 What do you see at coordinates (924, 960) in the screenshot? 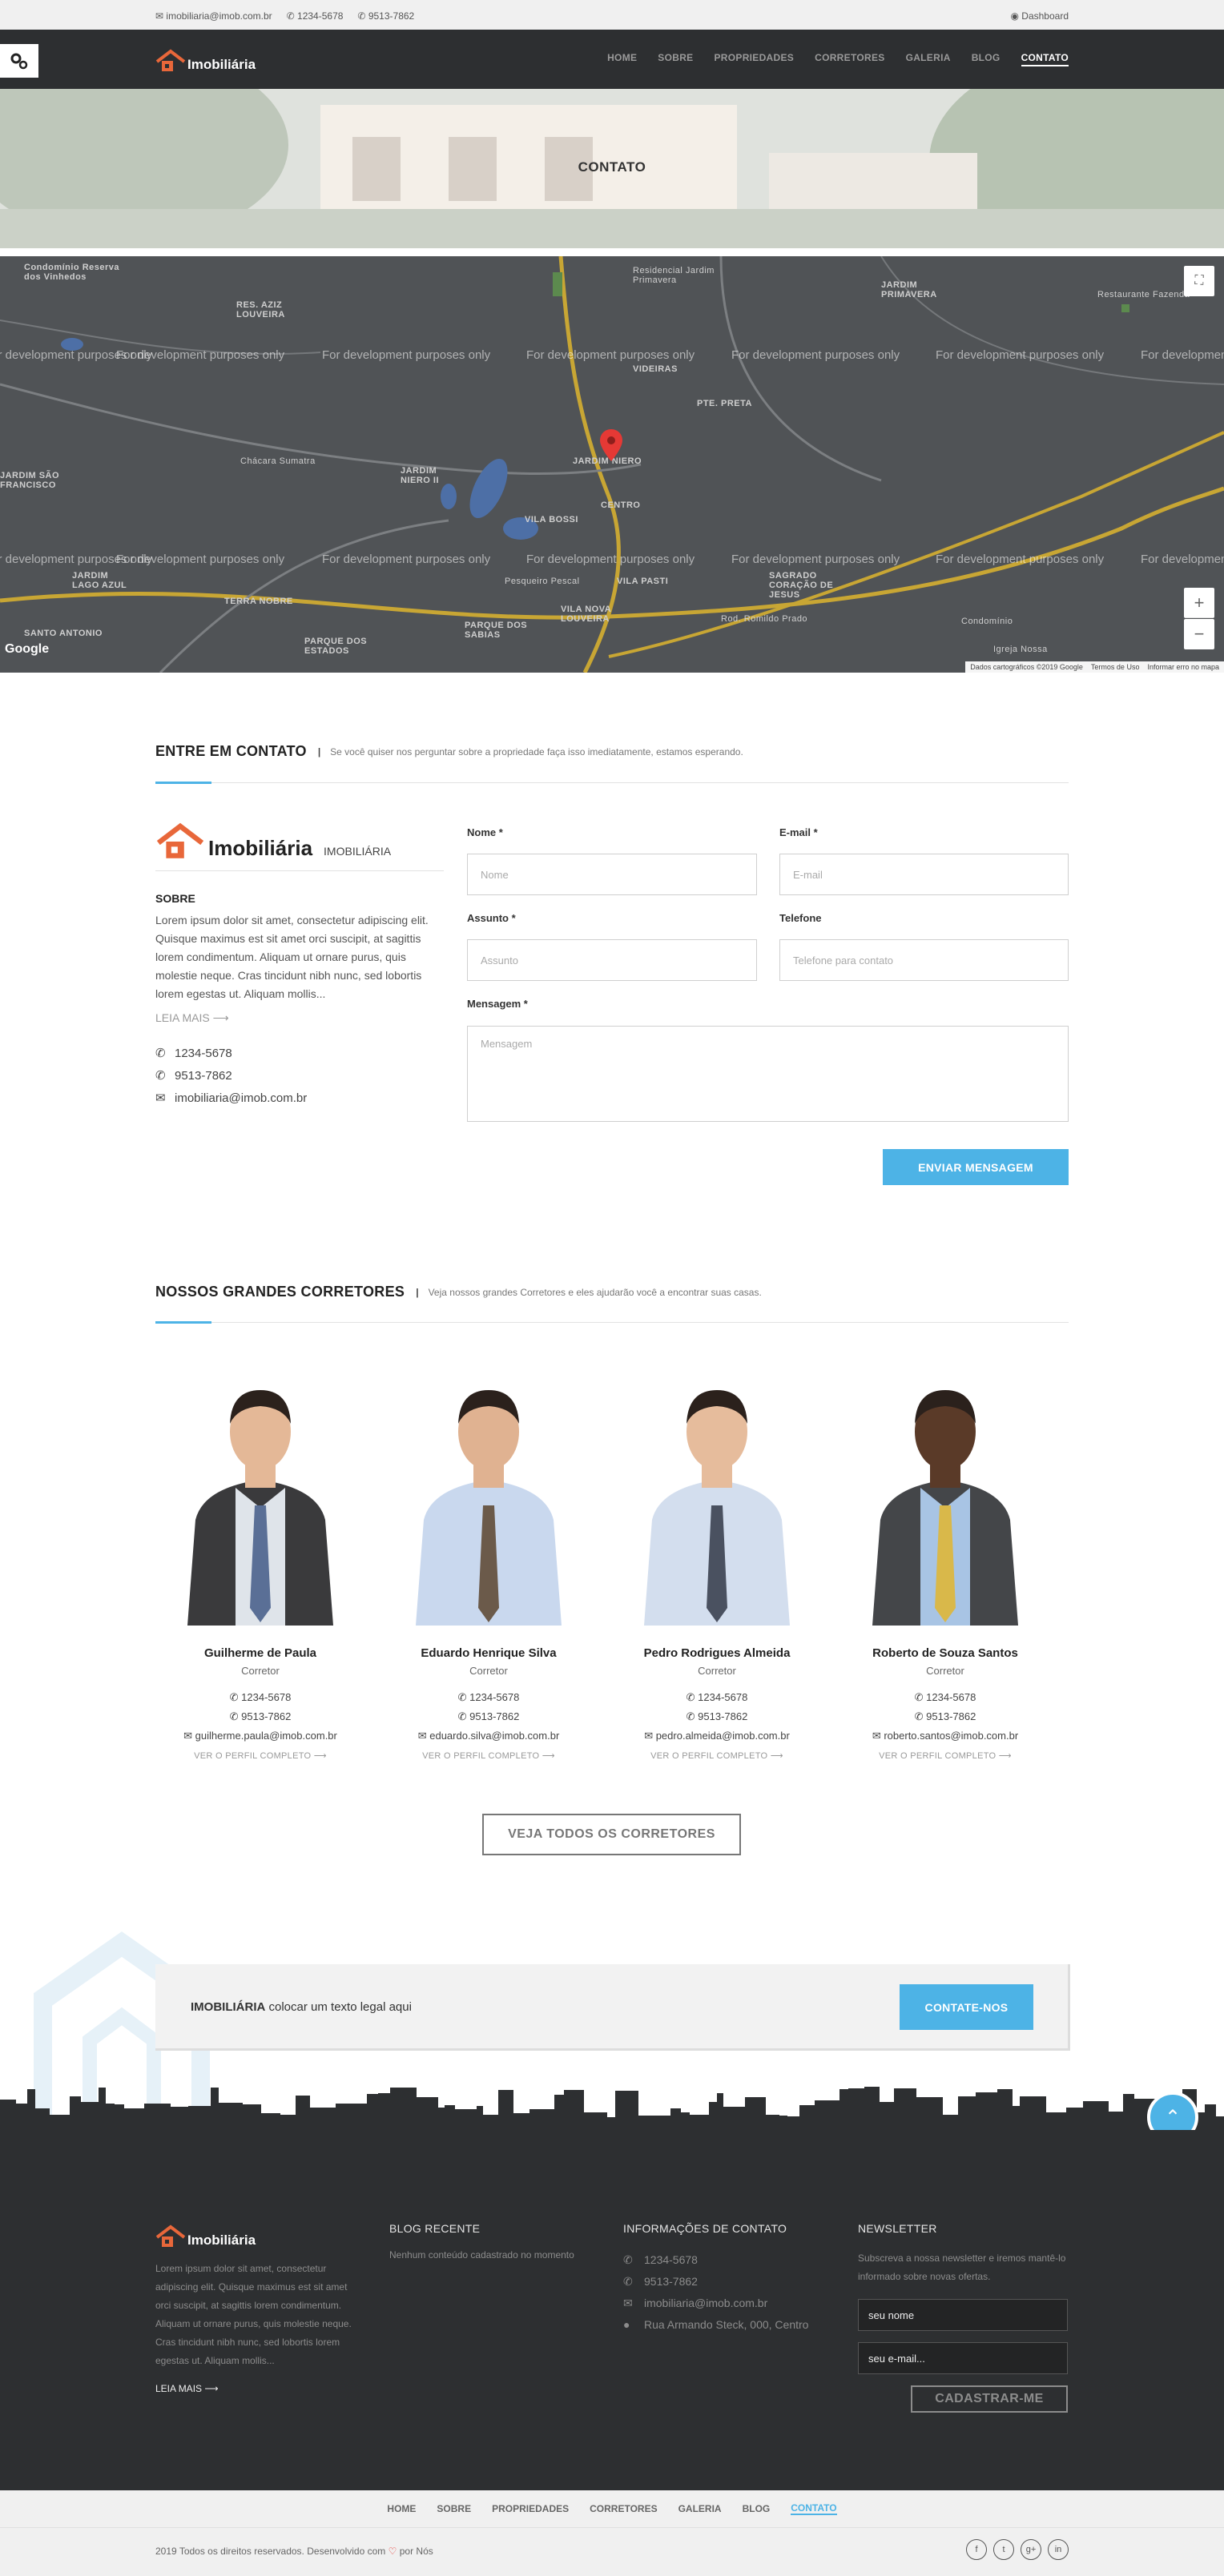
I see `phone-input: Telefone para contato` at bounding box center [924, 960].